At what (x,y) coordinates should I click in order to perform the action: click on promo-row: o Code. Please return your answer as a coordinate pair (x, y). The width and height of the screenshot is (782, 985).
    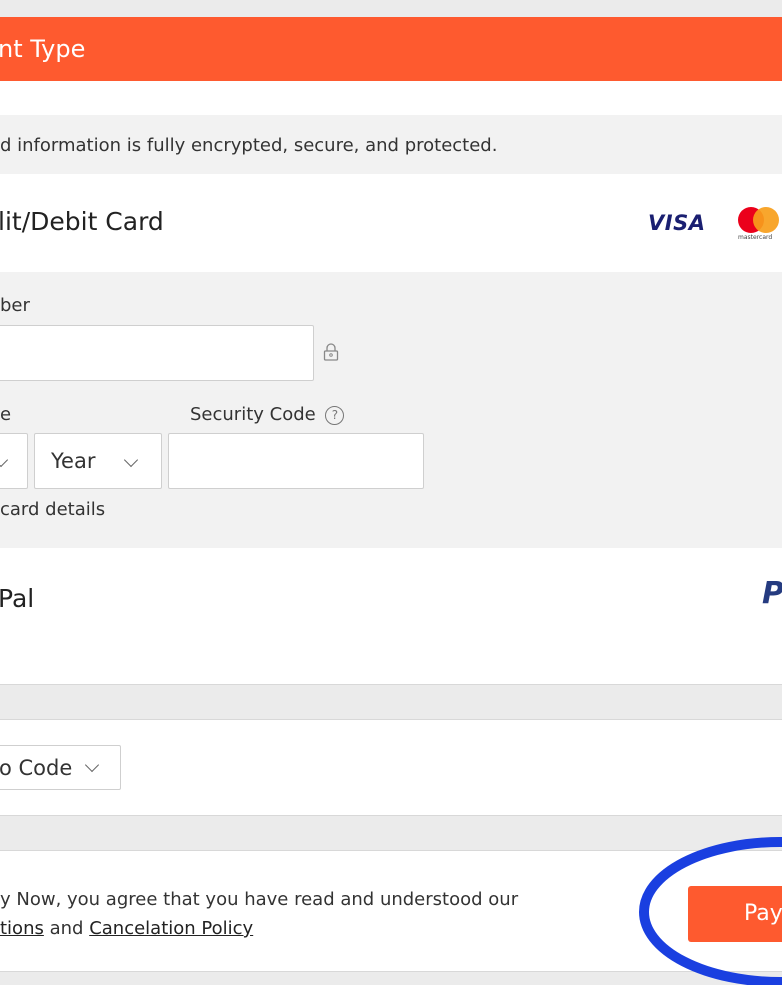
    Looking at the image, I should click on (391, 767).